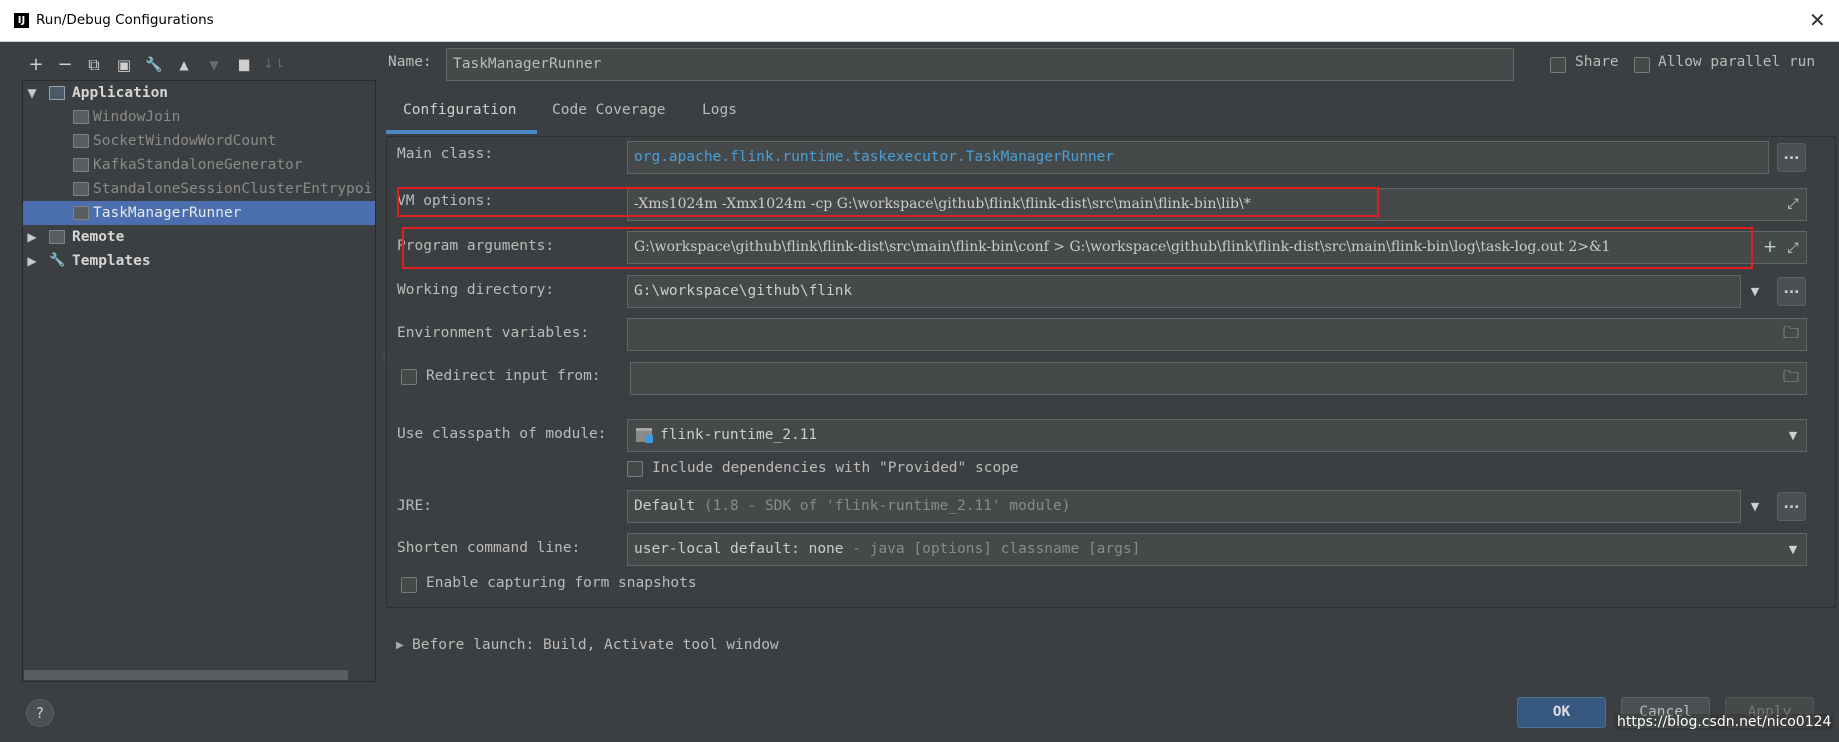 The width and height of the screenshot is (1839, 742). I want to click on tree-label: Application, so click(120, 93).